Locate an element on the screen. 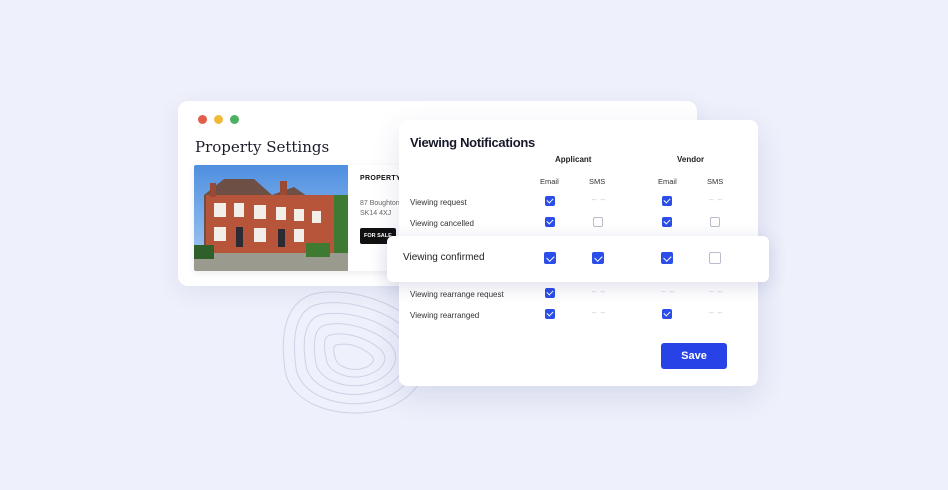 Image resolution: width=948 pixels, height=490 pixels. rearrange-request-vendor-email-na: – – is located at coordinates (668, 291).